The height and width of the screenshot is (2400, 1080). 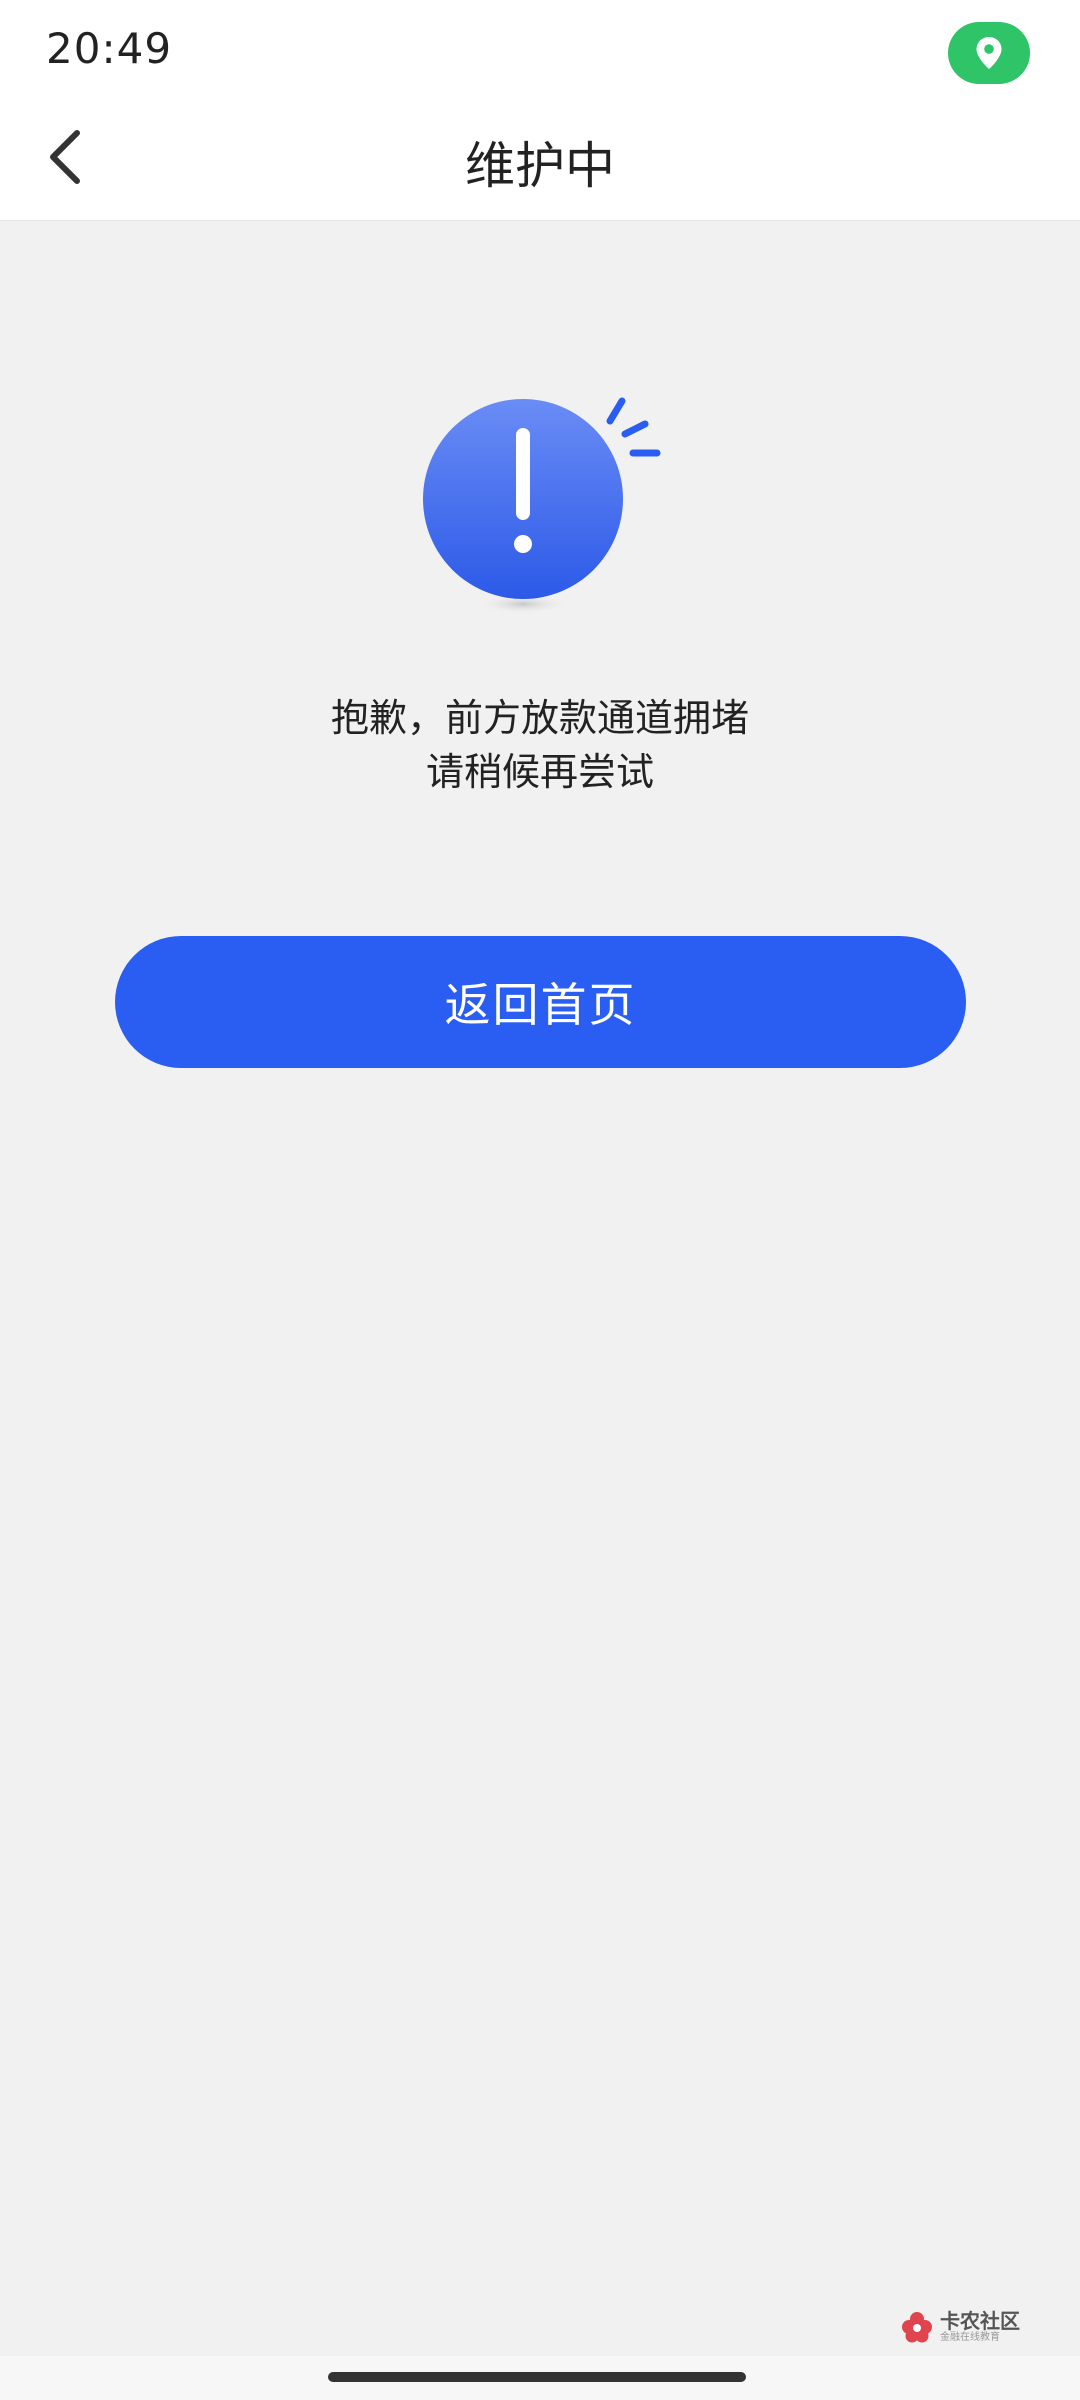 What do you see at coordinates (109, 48) in the screenshot?
I see `status-time: 20:49` at bounding box center [109, 48].